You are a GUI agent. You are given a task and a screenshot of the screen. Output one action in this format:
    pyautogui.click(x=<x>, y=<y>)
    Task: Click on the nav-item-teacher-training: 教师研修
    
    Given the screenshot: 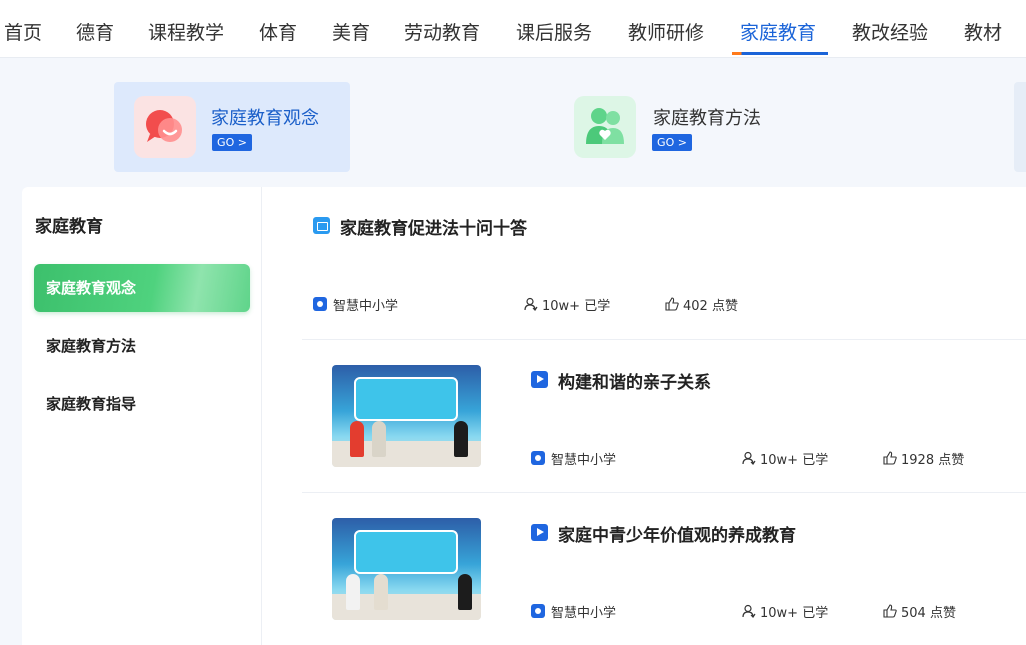 What is the action you would take?
    pyautogui.click(x=666, y=38)
    